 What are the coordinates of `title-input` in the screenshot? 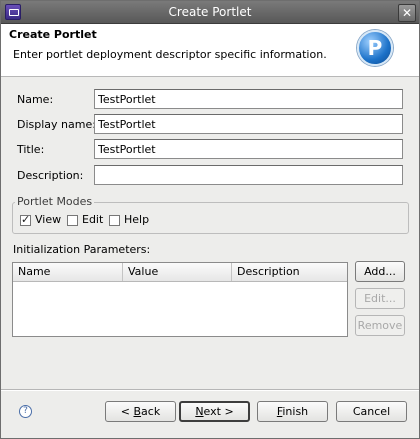 It's located at (248, 149).